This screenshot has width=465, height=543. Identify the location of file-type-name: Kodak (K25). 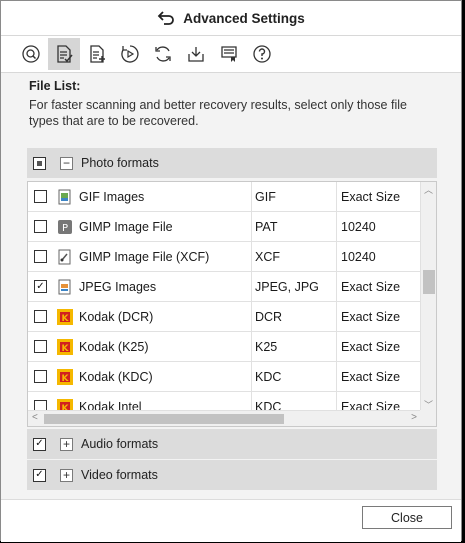
(114, 346).